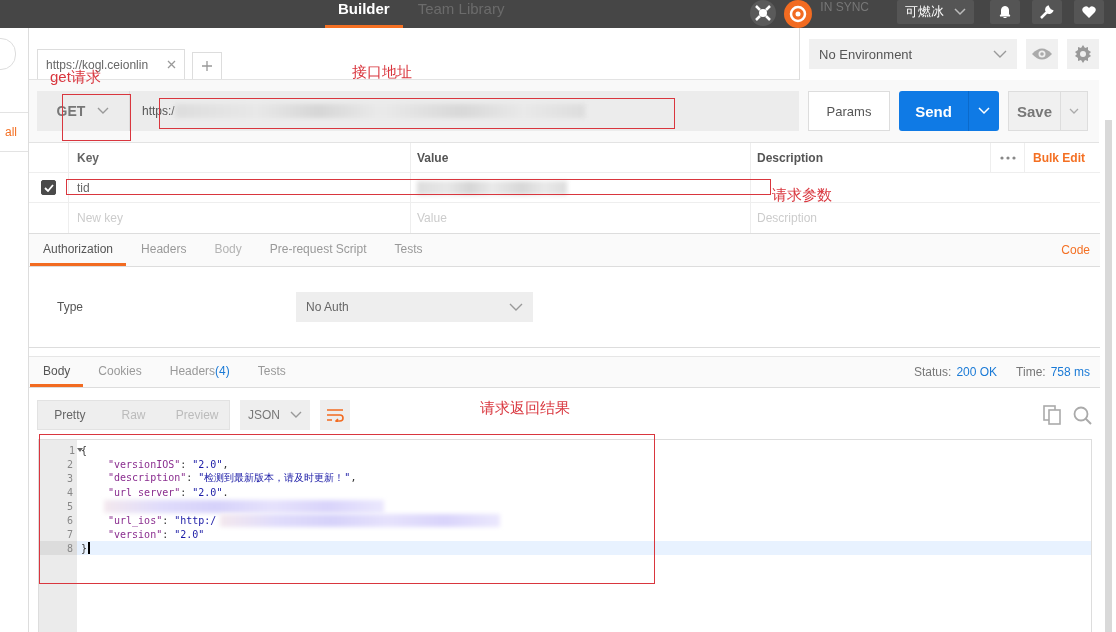 This screenshot has height=632, width=1116. Describe the element at coordinates (156, 534) in the screenshot. I see `code-line: "version": "2.0"` at that location.